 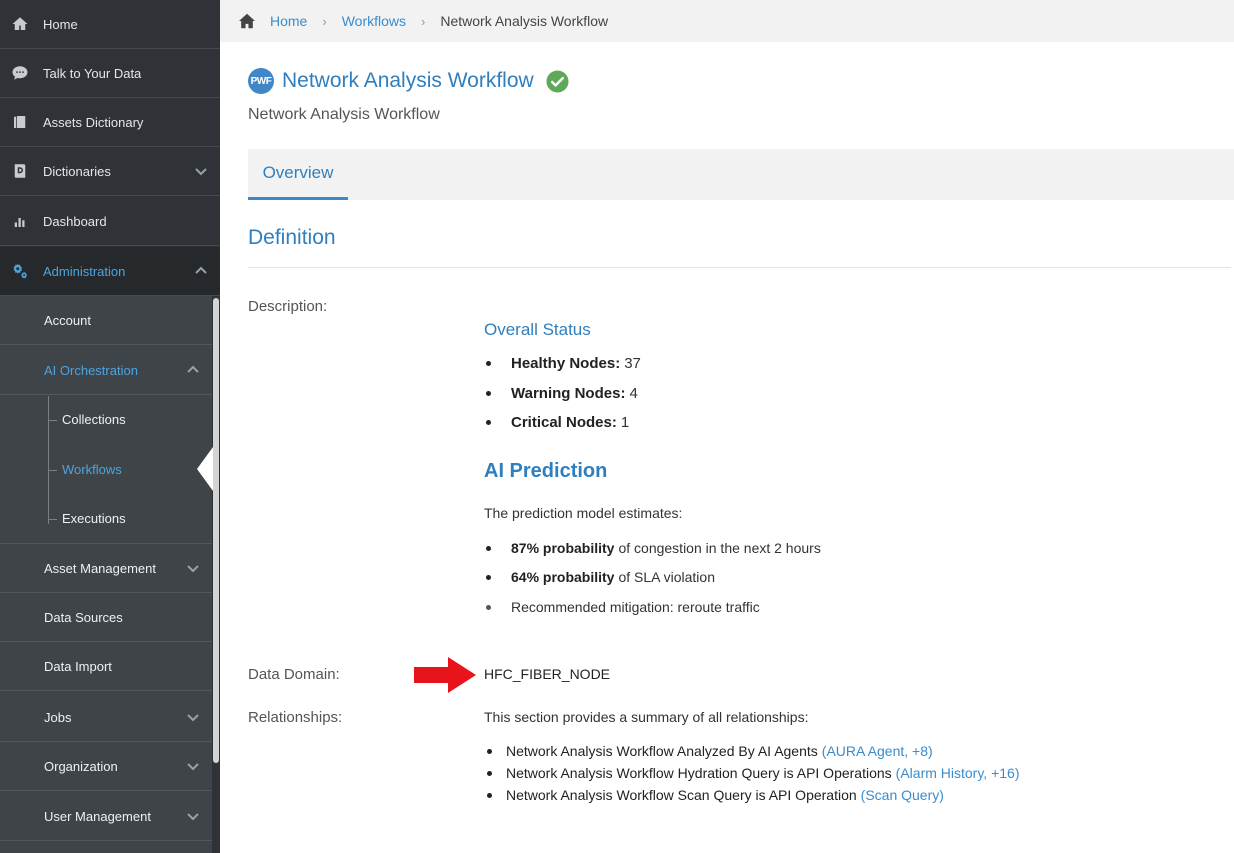 I want to click on sidebar-item-data-sources: Data Sources, so click(x=106, y=617).